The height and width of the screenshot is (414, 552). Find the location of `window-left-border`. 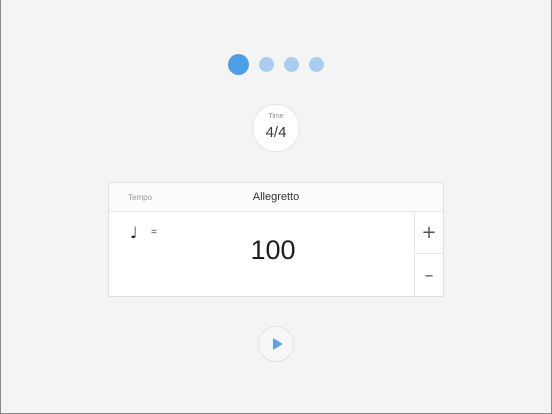

window-left-border is located at coordinates (0, 207).